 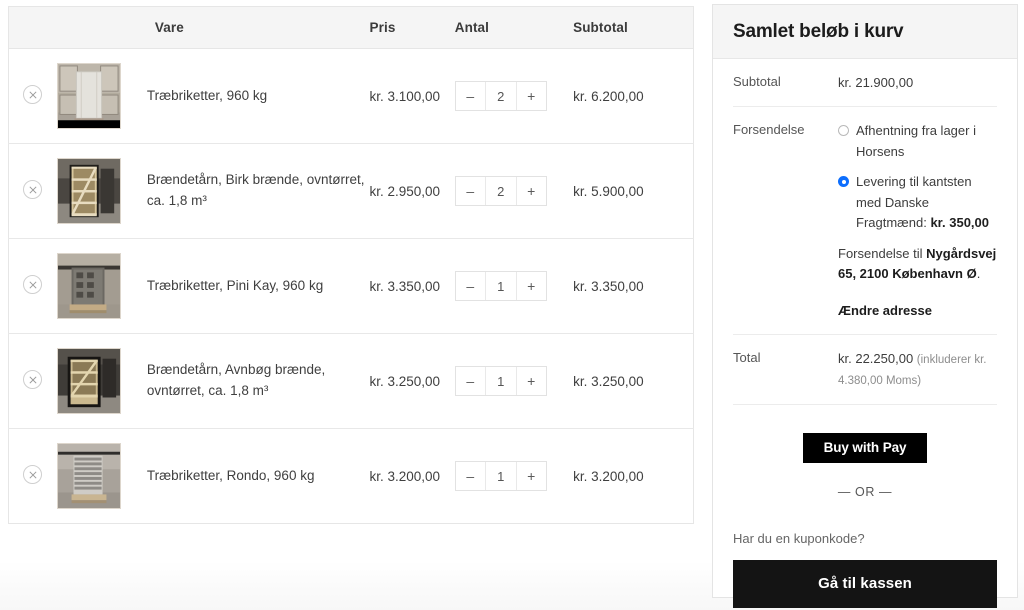 I want to click on cart-totals-header: Samlet beløb i kurv, so click(x=865, y=32).